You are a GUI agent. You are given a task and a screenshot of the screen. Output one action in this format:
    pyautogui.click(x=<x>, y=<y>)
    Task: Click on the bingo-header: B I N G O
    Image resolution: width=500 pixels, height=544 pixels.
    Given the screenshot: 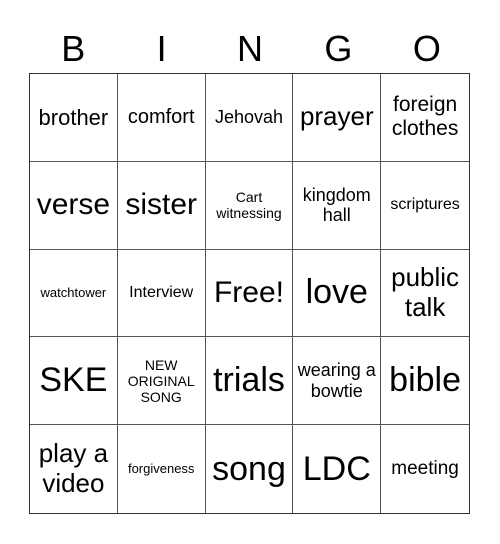 What is the action you would take?
    pyautogui.click(x=250, y=49)
    